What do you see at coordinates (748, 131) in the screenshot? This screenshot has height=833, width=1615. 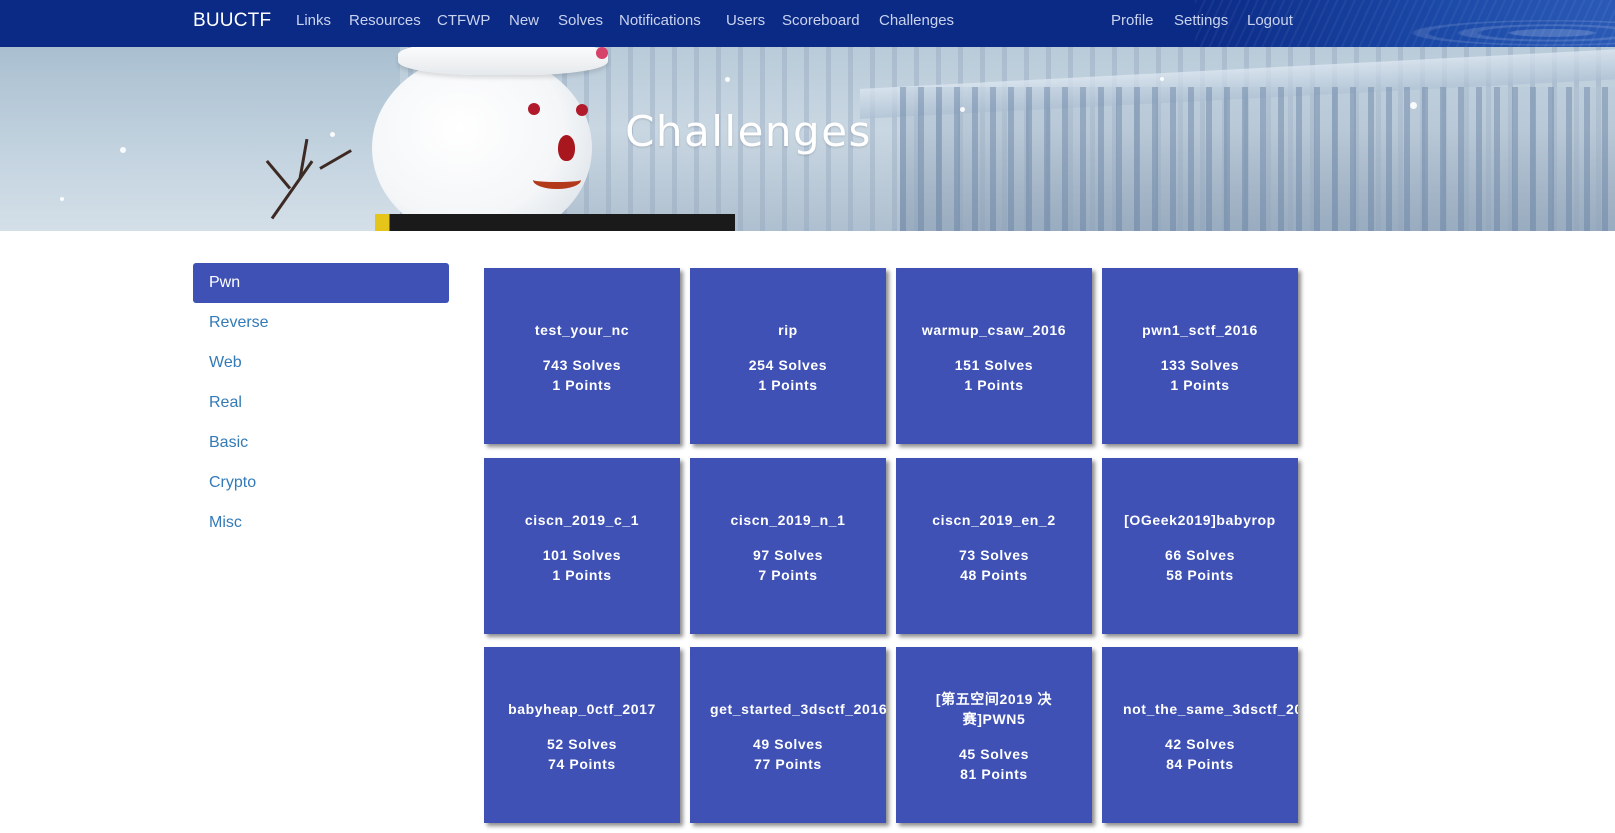 I see `page-title: Challenges` at bounding box center [748, 131].